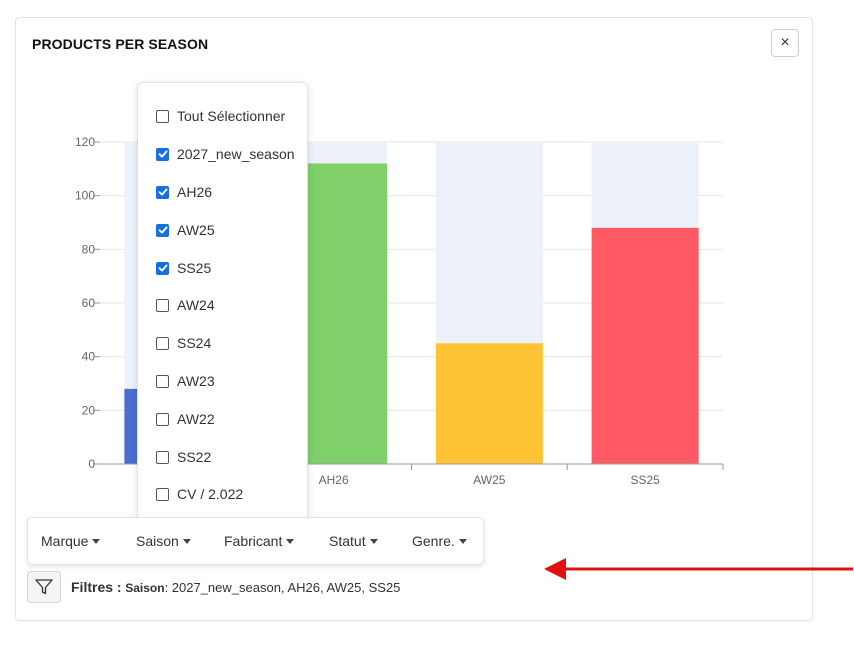 This screenshot has height=652, width=854. What do you see at coordinates (236, 154) in the screenshot?
I see `season-option-label: 2027_new_season` at bounding box center [236, 154].